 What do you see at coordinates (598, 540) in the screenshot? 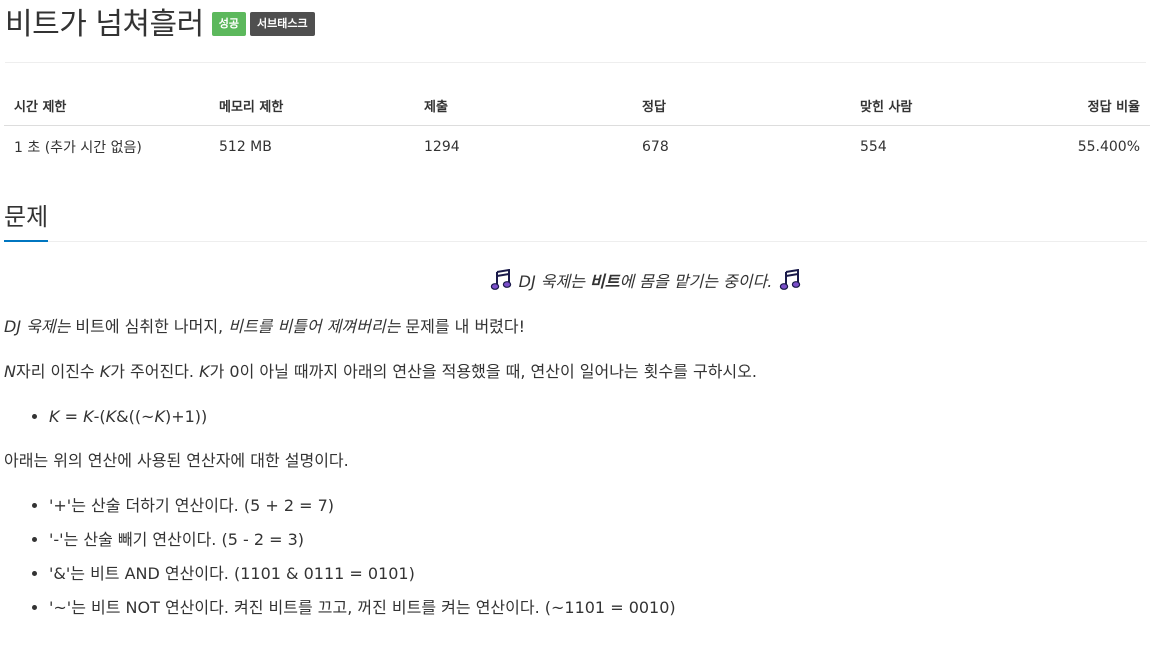
I see `list-item: '-'는 산술 빼기 연산이다. (5 - 2 = 3)` at bounding box center [598, 540].